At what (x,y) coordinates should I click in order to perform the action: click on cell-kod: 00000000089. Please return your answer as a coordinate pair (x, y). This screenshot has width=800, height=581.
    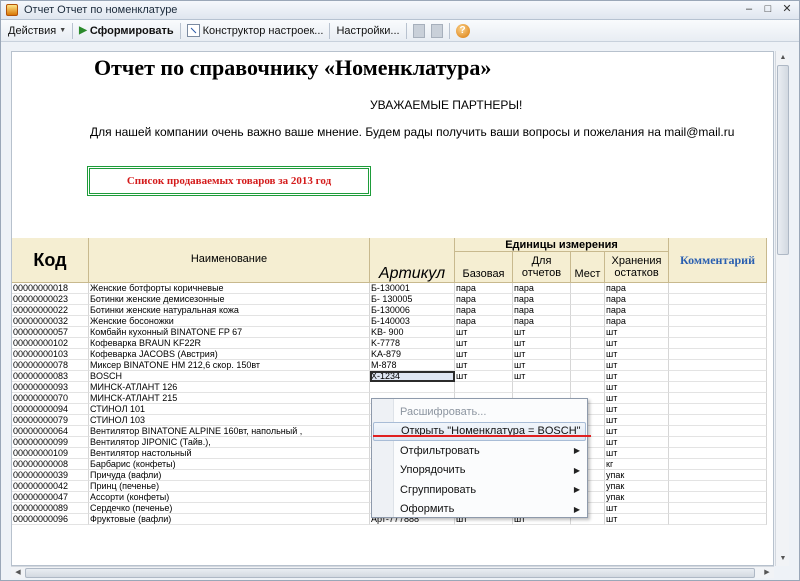
    Looking at the image, I should click on (50, 508).